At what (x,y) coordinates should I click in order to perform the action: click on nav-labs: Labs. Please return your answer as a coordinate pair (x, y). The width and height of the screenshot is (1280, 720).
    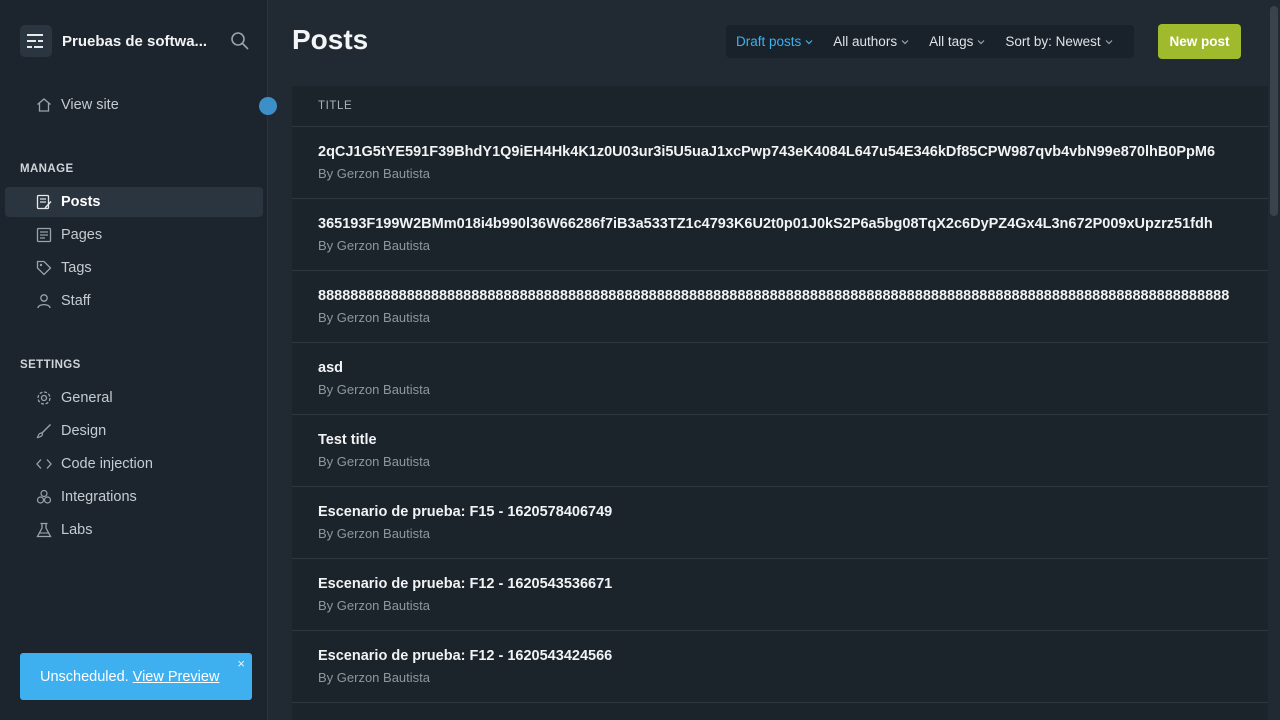
    Looking at the image, I should click on (134, 530).